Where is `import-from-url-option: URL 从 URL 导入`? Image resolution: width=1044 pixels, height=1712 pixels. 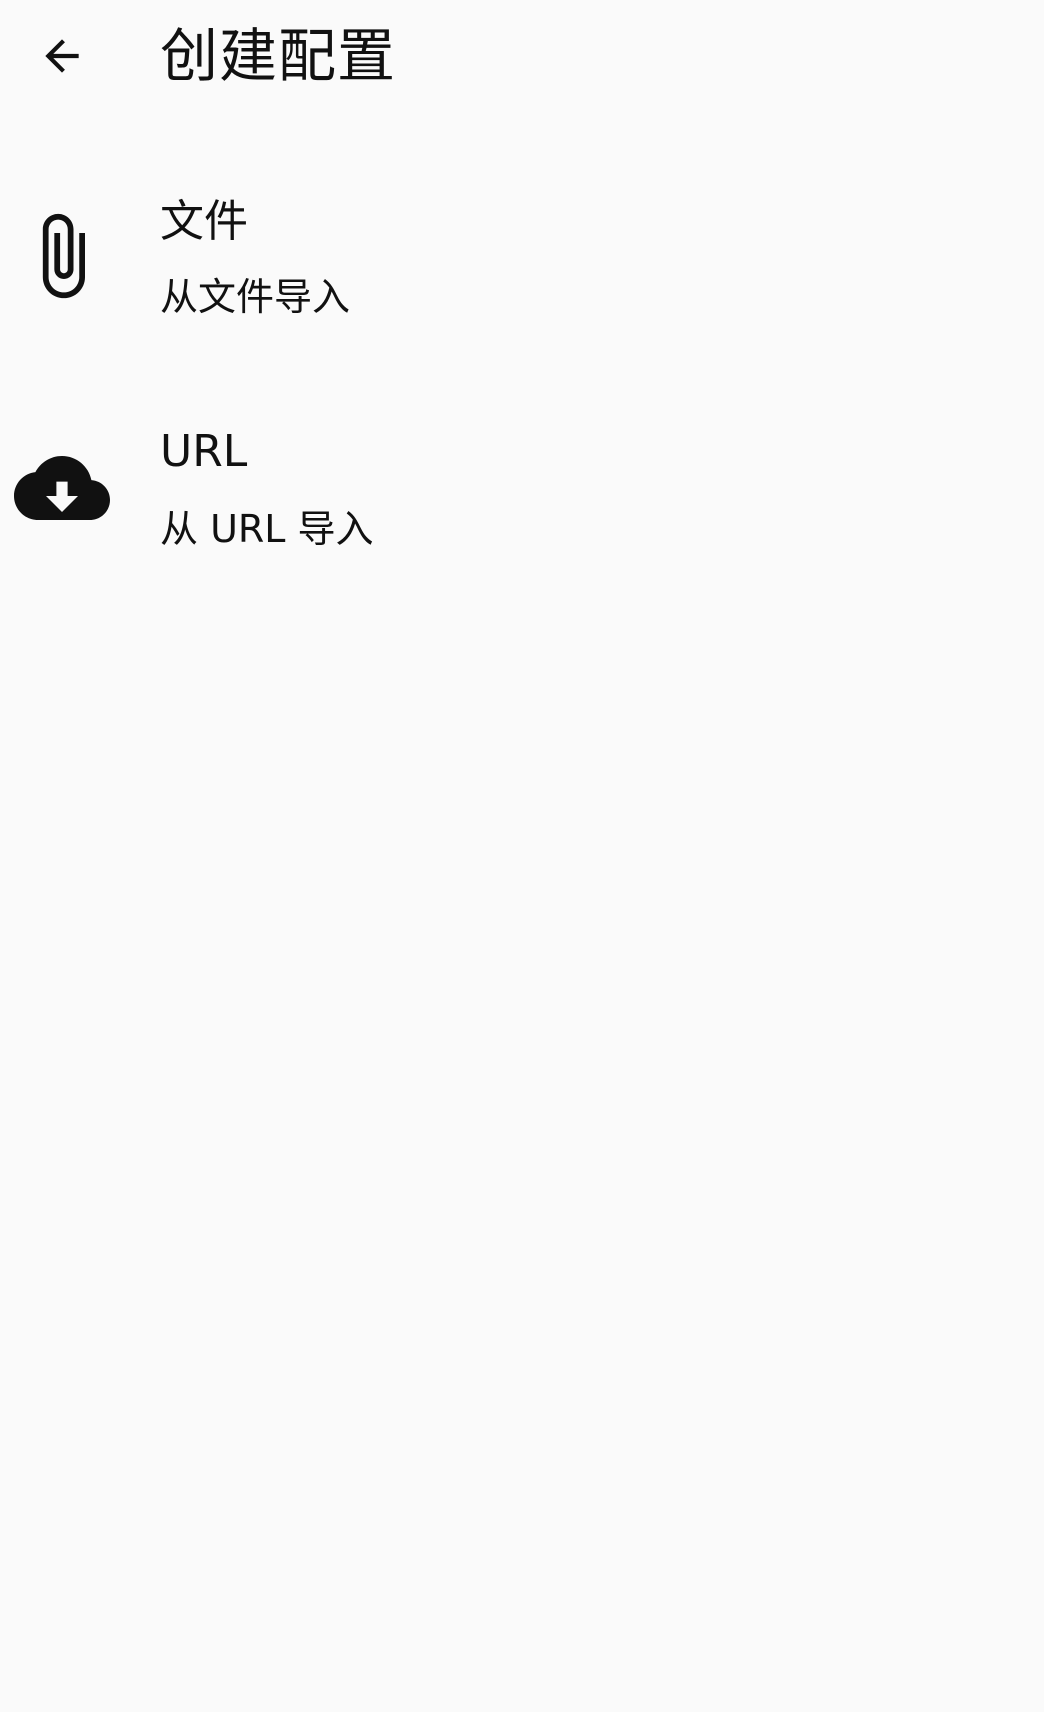
import-from-url-option: URL 从 URL 导入 is located at coordinates (522, 488).